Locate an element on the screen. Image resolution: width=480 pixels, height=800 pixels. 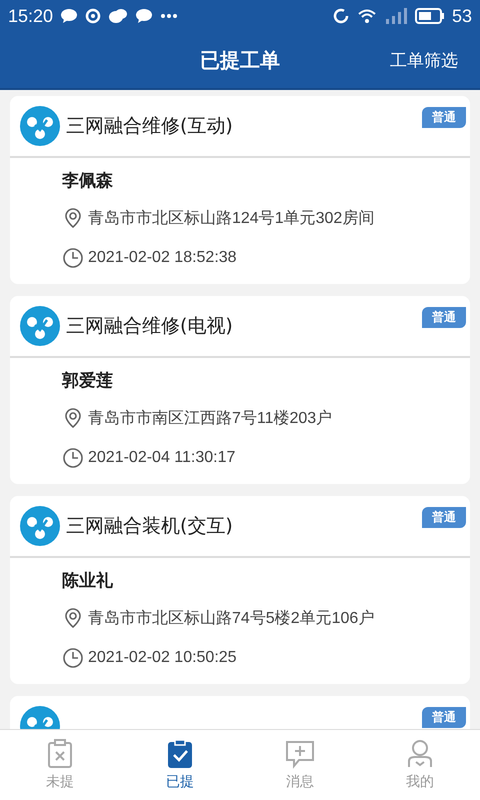
order-title: 三网融合装机(交互) is located at coordinates (150, 526).